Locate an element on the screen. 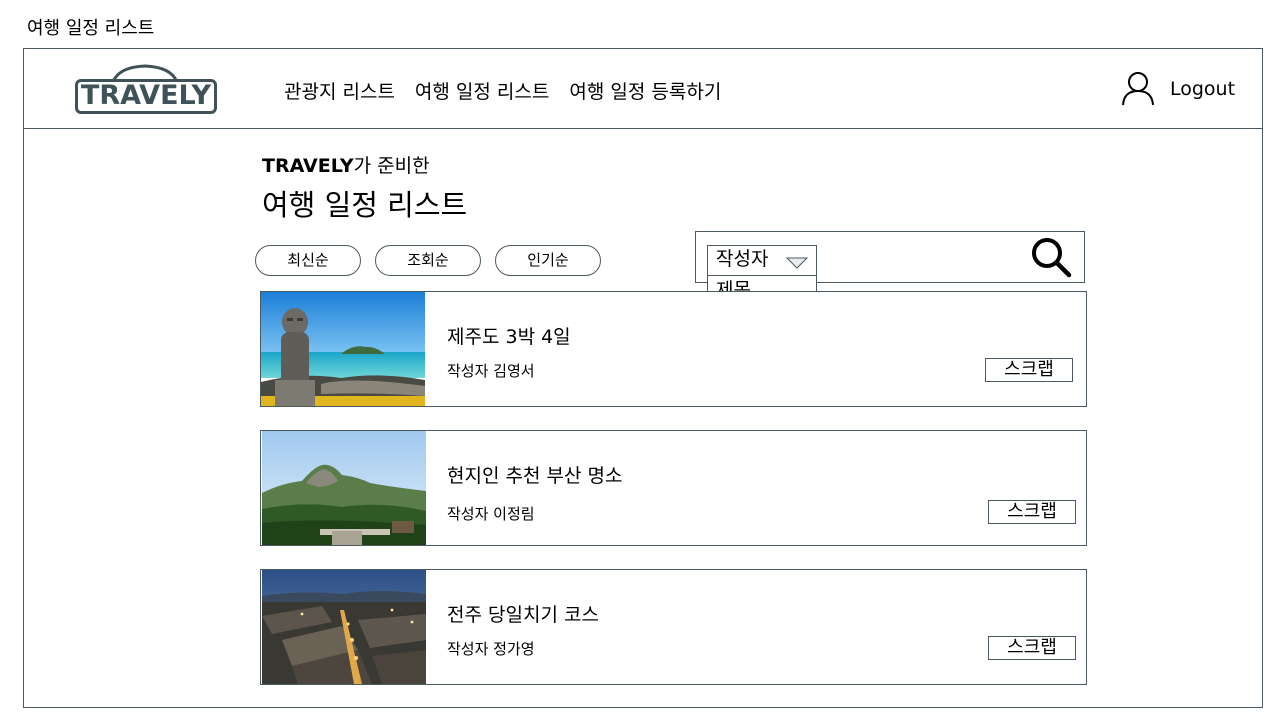  sort-latest-button: 최신순 is located at coordinates (308, 260).